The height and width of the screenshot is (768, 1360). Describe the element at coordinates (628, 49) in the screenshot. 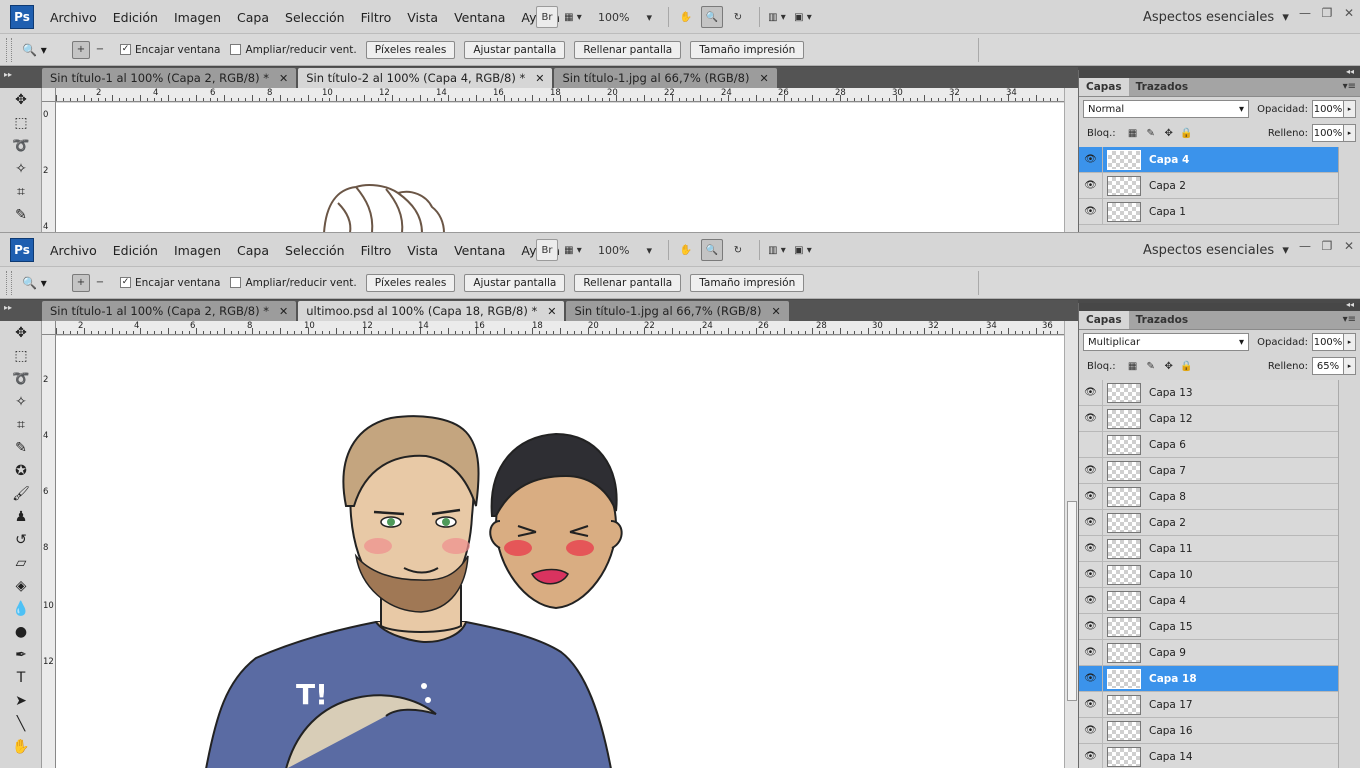

I see `fill-screen-button: Rellenar pantalla` at that location.